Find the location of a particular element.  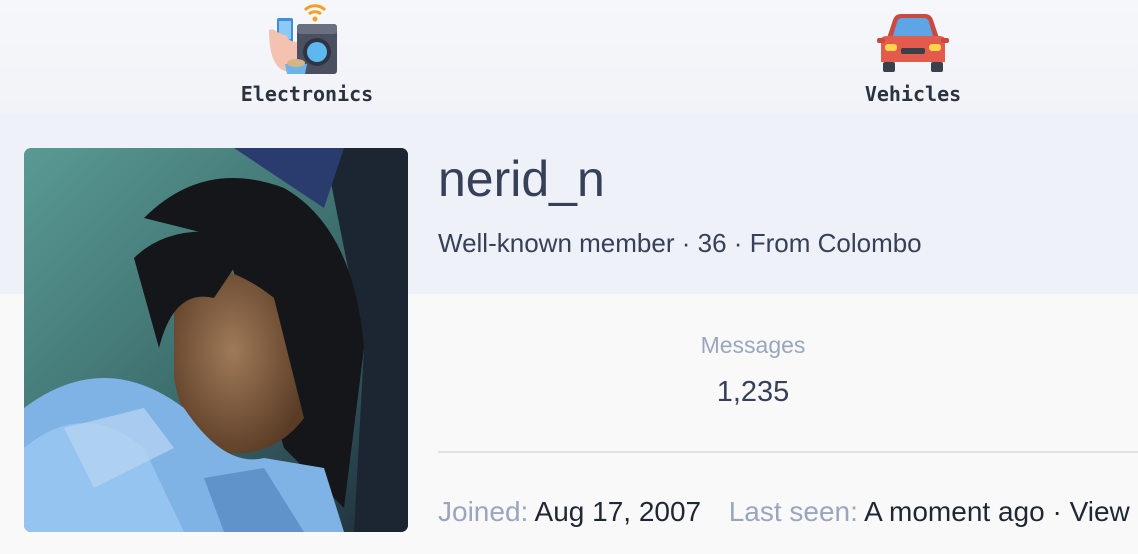

user-meta: Well-known member · 36 · From Colombo is located at coordinates (680, 243).